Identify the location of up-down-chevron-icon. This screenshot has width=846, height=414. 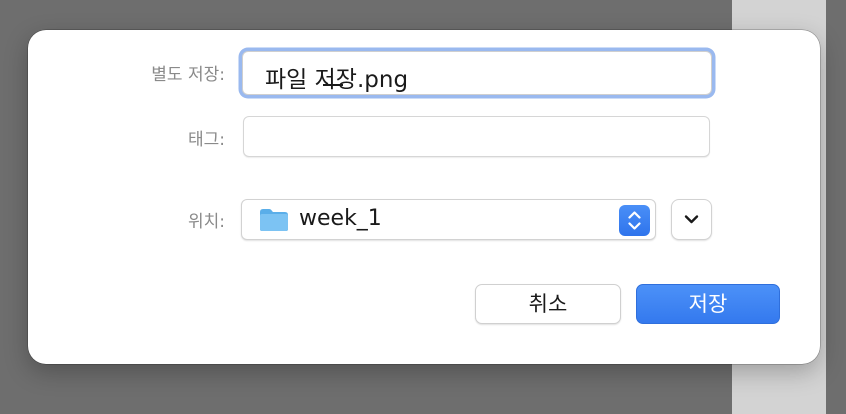
(634, 220).